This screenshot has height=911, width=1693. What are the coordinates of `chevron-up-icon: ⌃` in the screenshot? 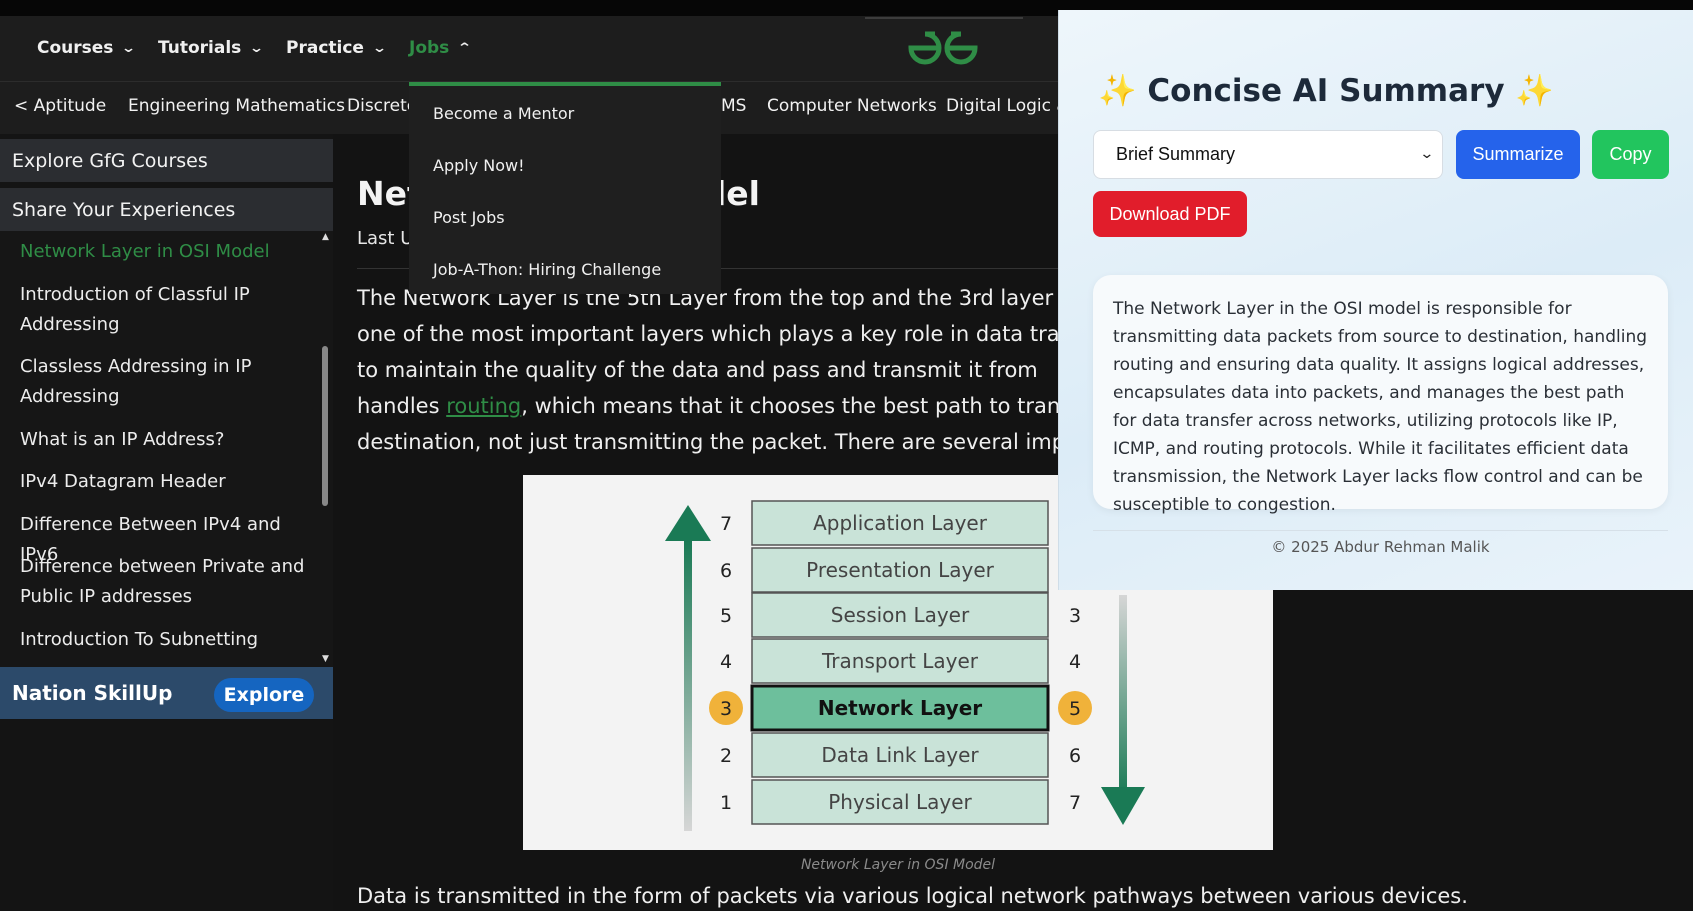 It's located at (465, 48).